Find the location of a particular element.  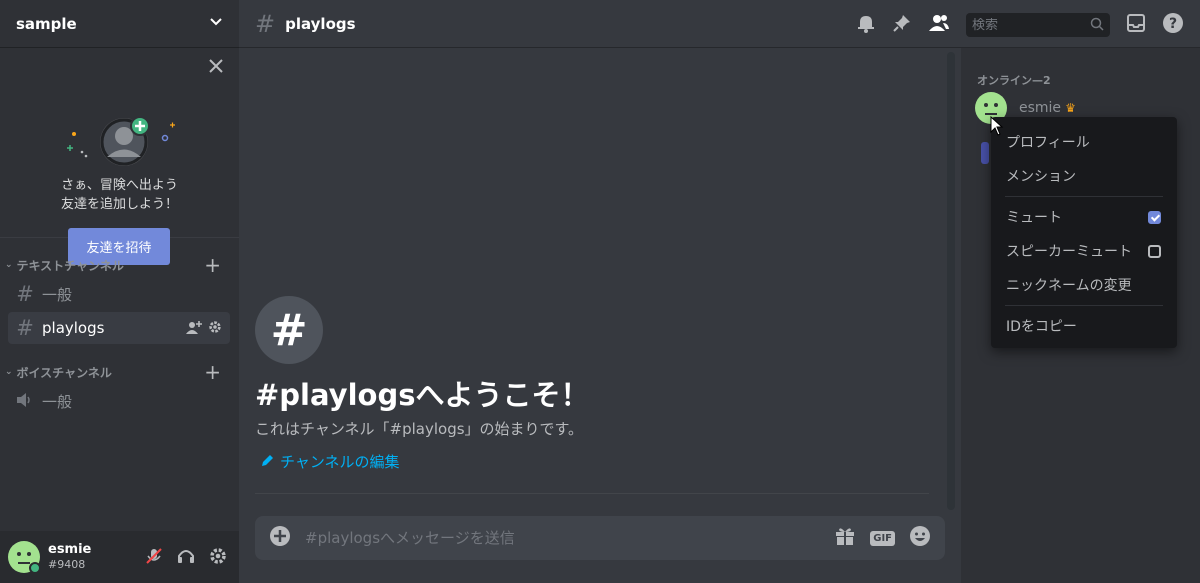

channel-item-general: # 一般 is located at coordinates (119, 294).